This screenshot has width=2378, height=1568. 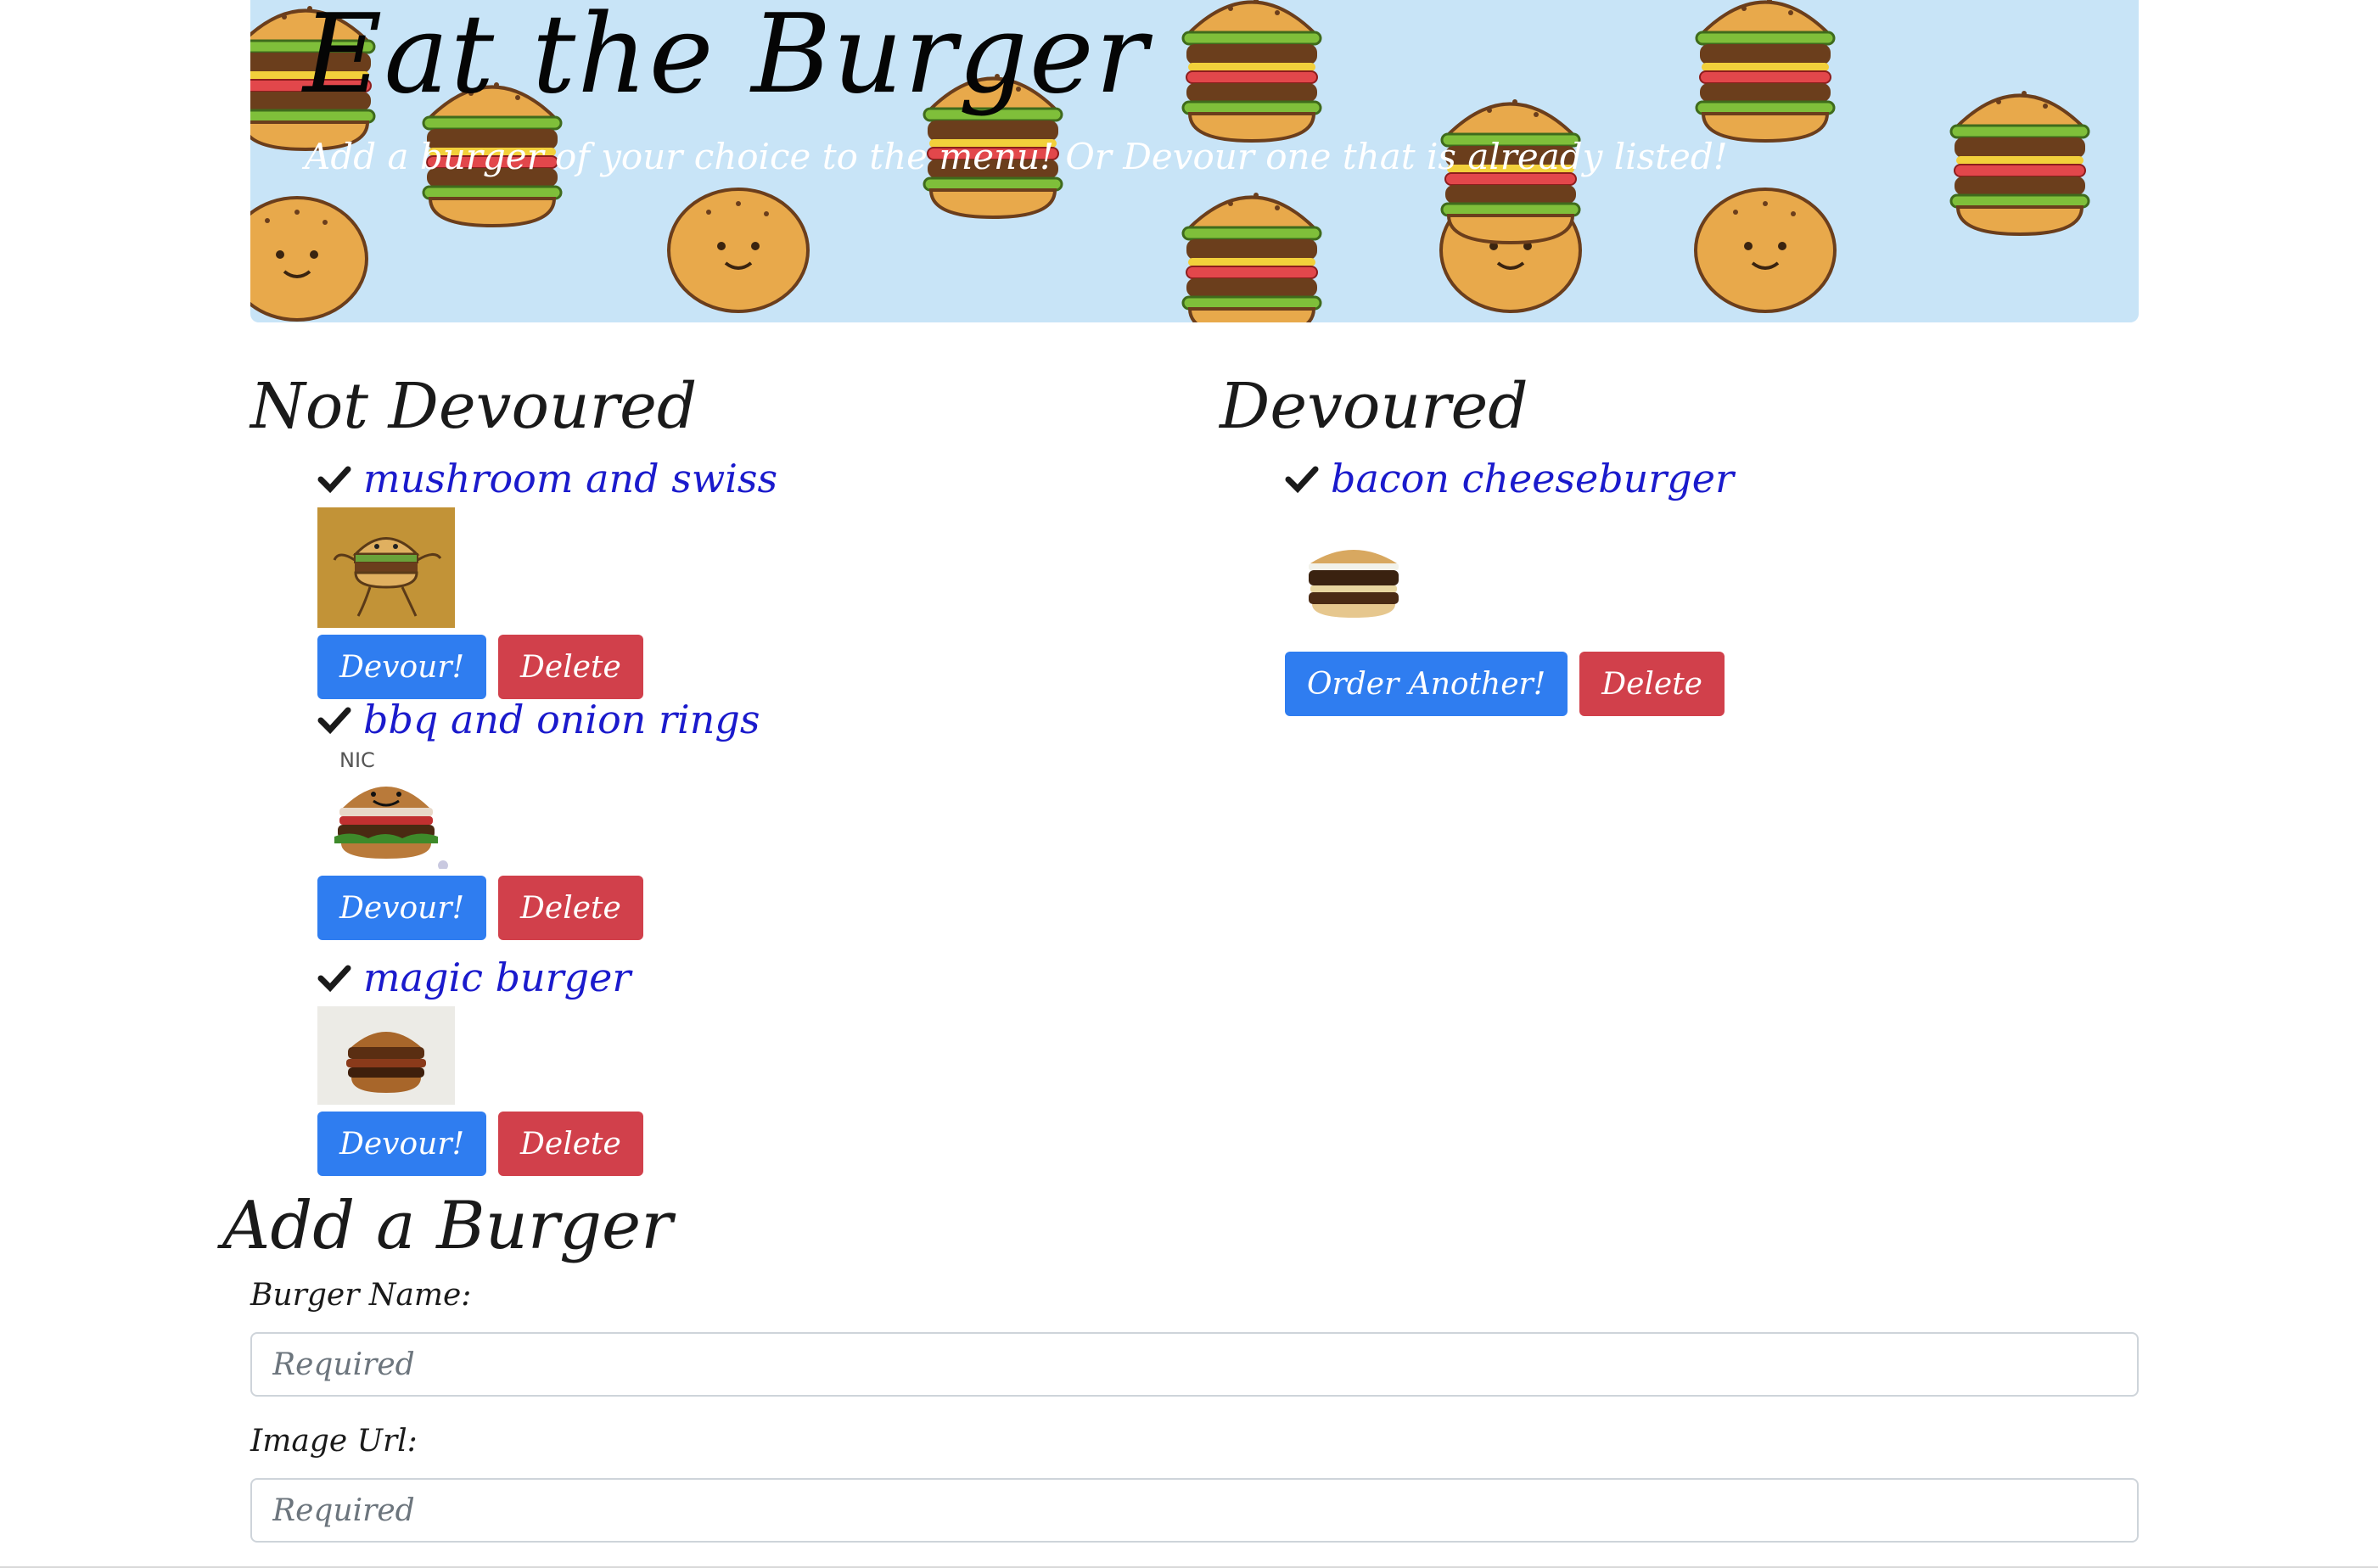 I want to click on image-url-input, so click(x=1194, y=1510).